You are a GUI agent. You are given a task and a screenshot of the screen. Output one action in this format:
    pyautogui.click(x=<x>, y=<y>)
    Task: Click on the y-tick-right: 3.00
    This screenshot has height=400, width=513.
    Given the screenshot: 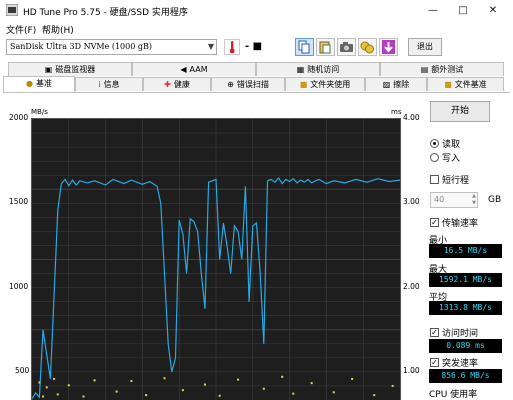 What is the action you would take?
    pyautogui.click(x=411, y=201)
    